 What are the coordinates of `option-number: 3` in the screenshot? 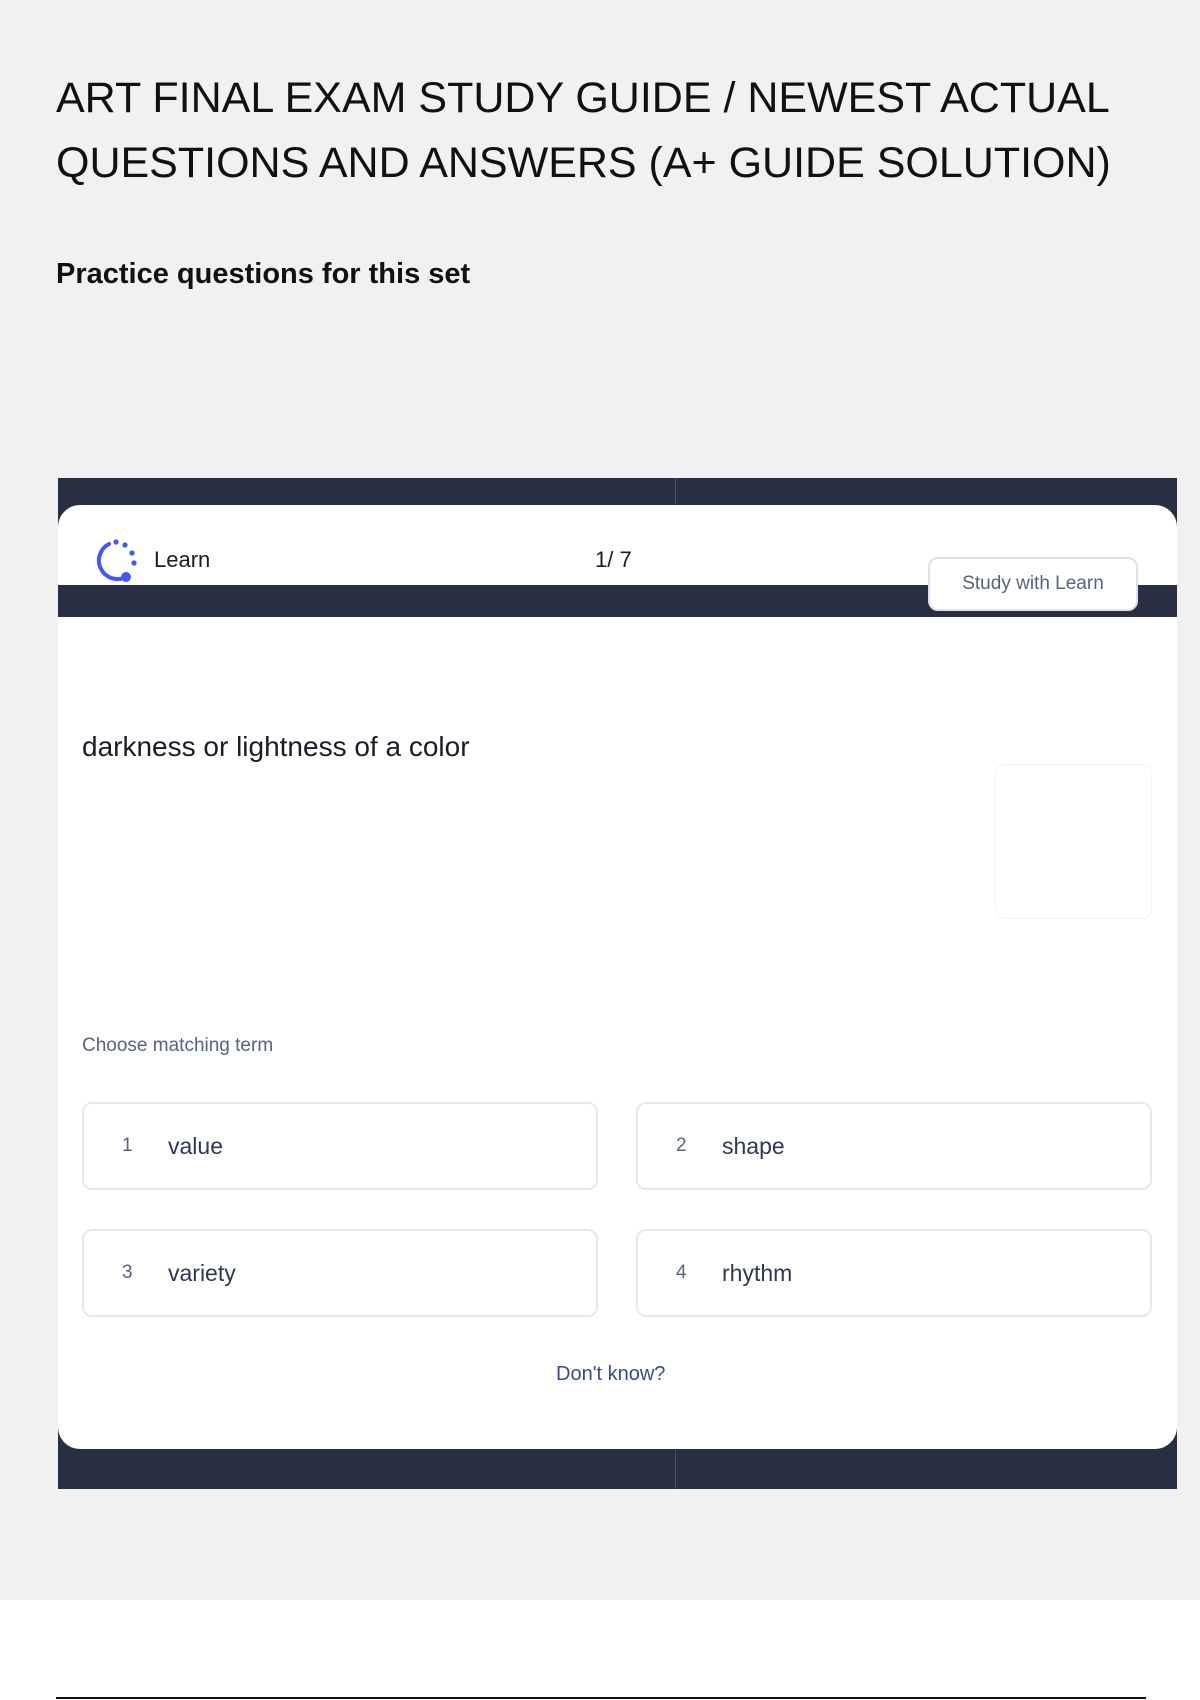 It's located at (127, 1272).